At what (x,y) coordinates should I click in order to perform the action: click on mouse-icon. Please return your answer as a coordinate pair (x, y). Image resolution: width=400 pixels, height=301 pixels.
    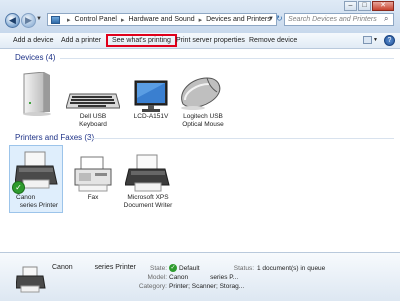
    Looking at the image, I should click on (201, 93).